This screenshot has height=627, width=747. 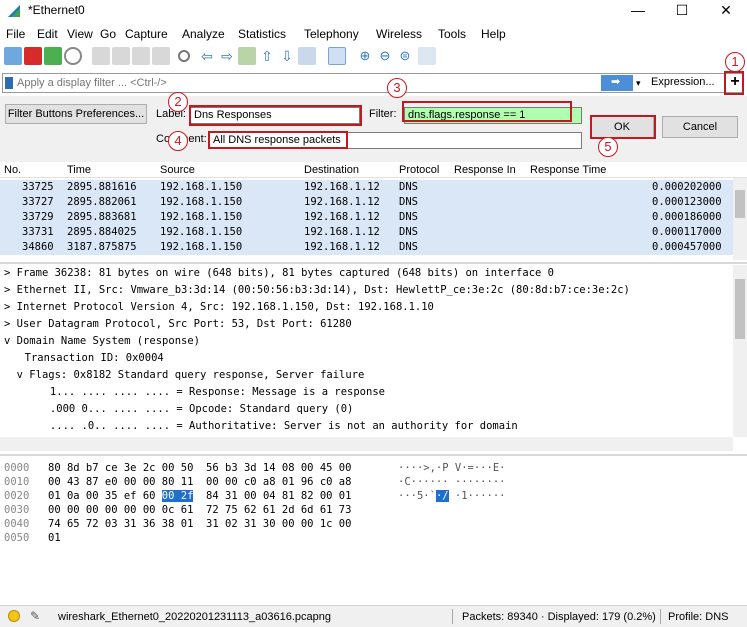 I want to click on shark-fin-start-icon, so click(x=13, y=56).